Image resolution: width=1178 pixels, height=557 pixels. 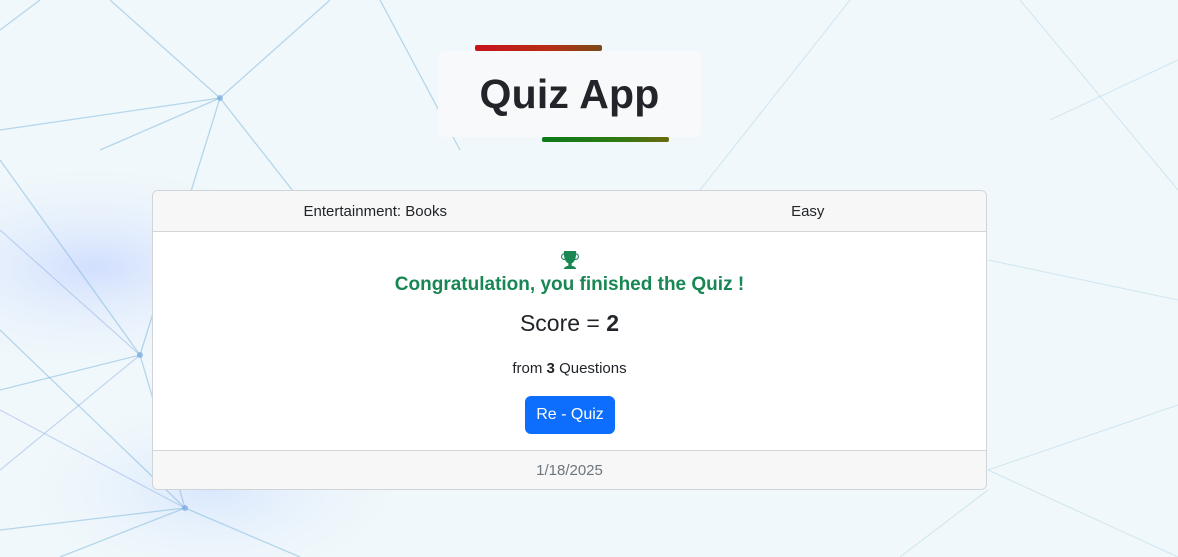 I want to click on quiz-difficulty: Easy, so click(x=808, y=211).